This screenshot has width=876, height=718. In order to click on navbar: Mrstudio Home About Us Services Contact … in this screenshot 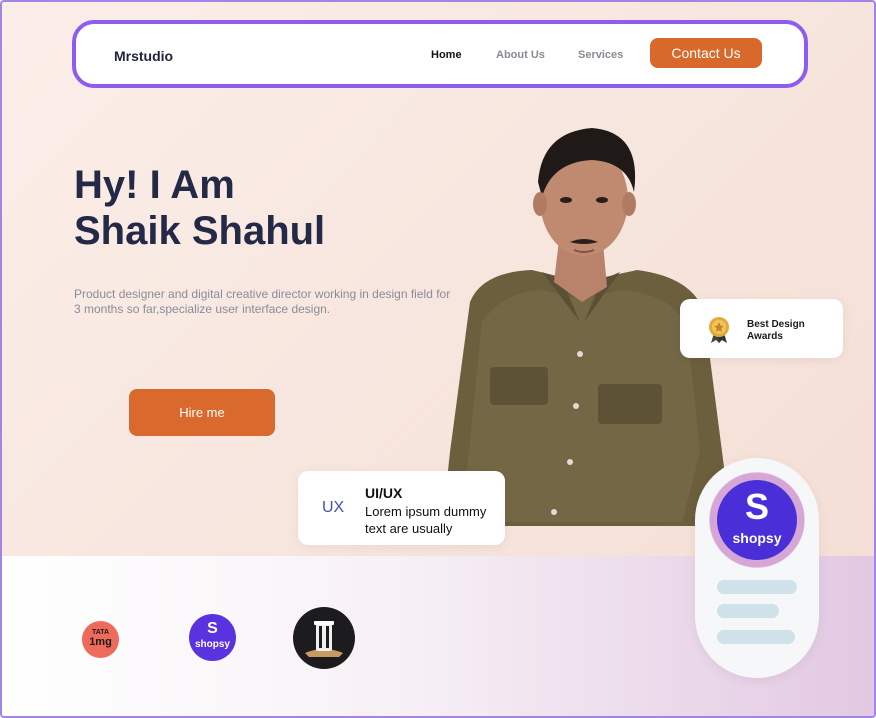, I will do `click(440, 54)`.